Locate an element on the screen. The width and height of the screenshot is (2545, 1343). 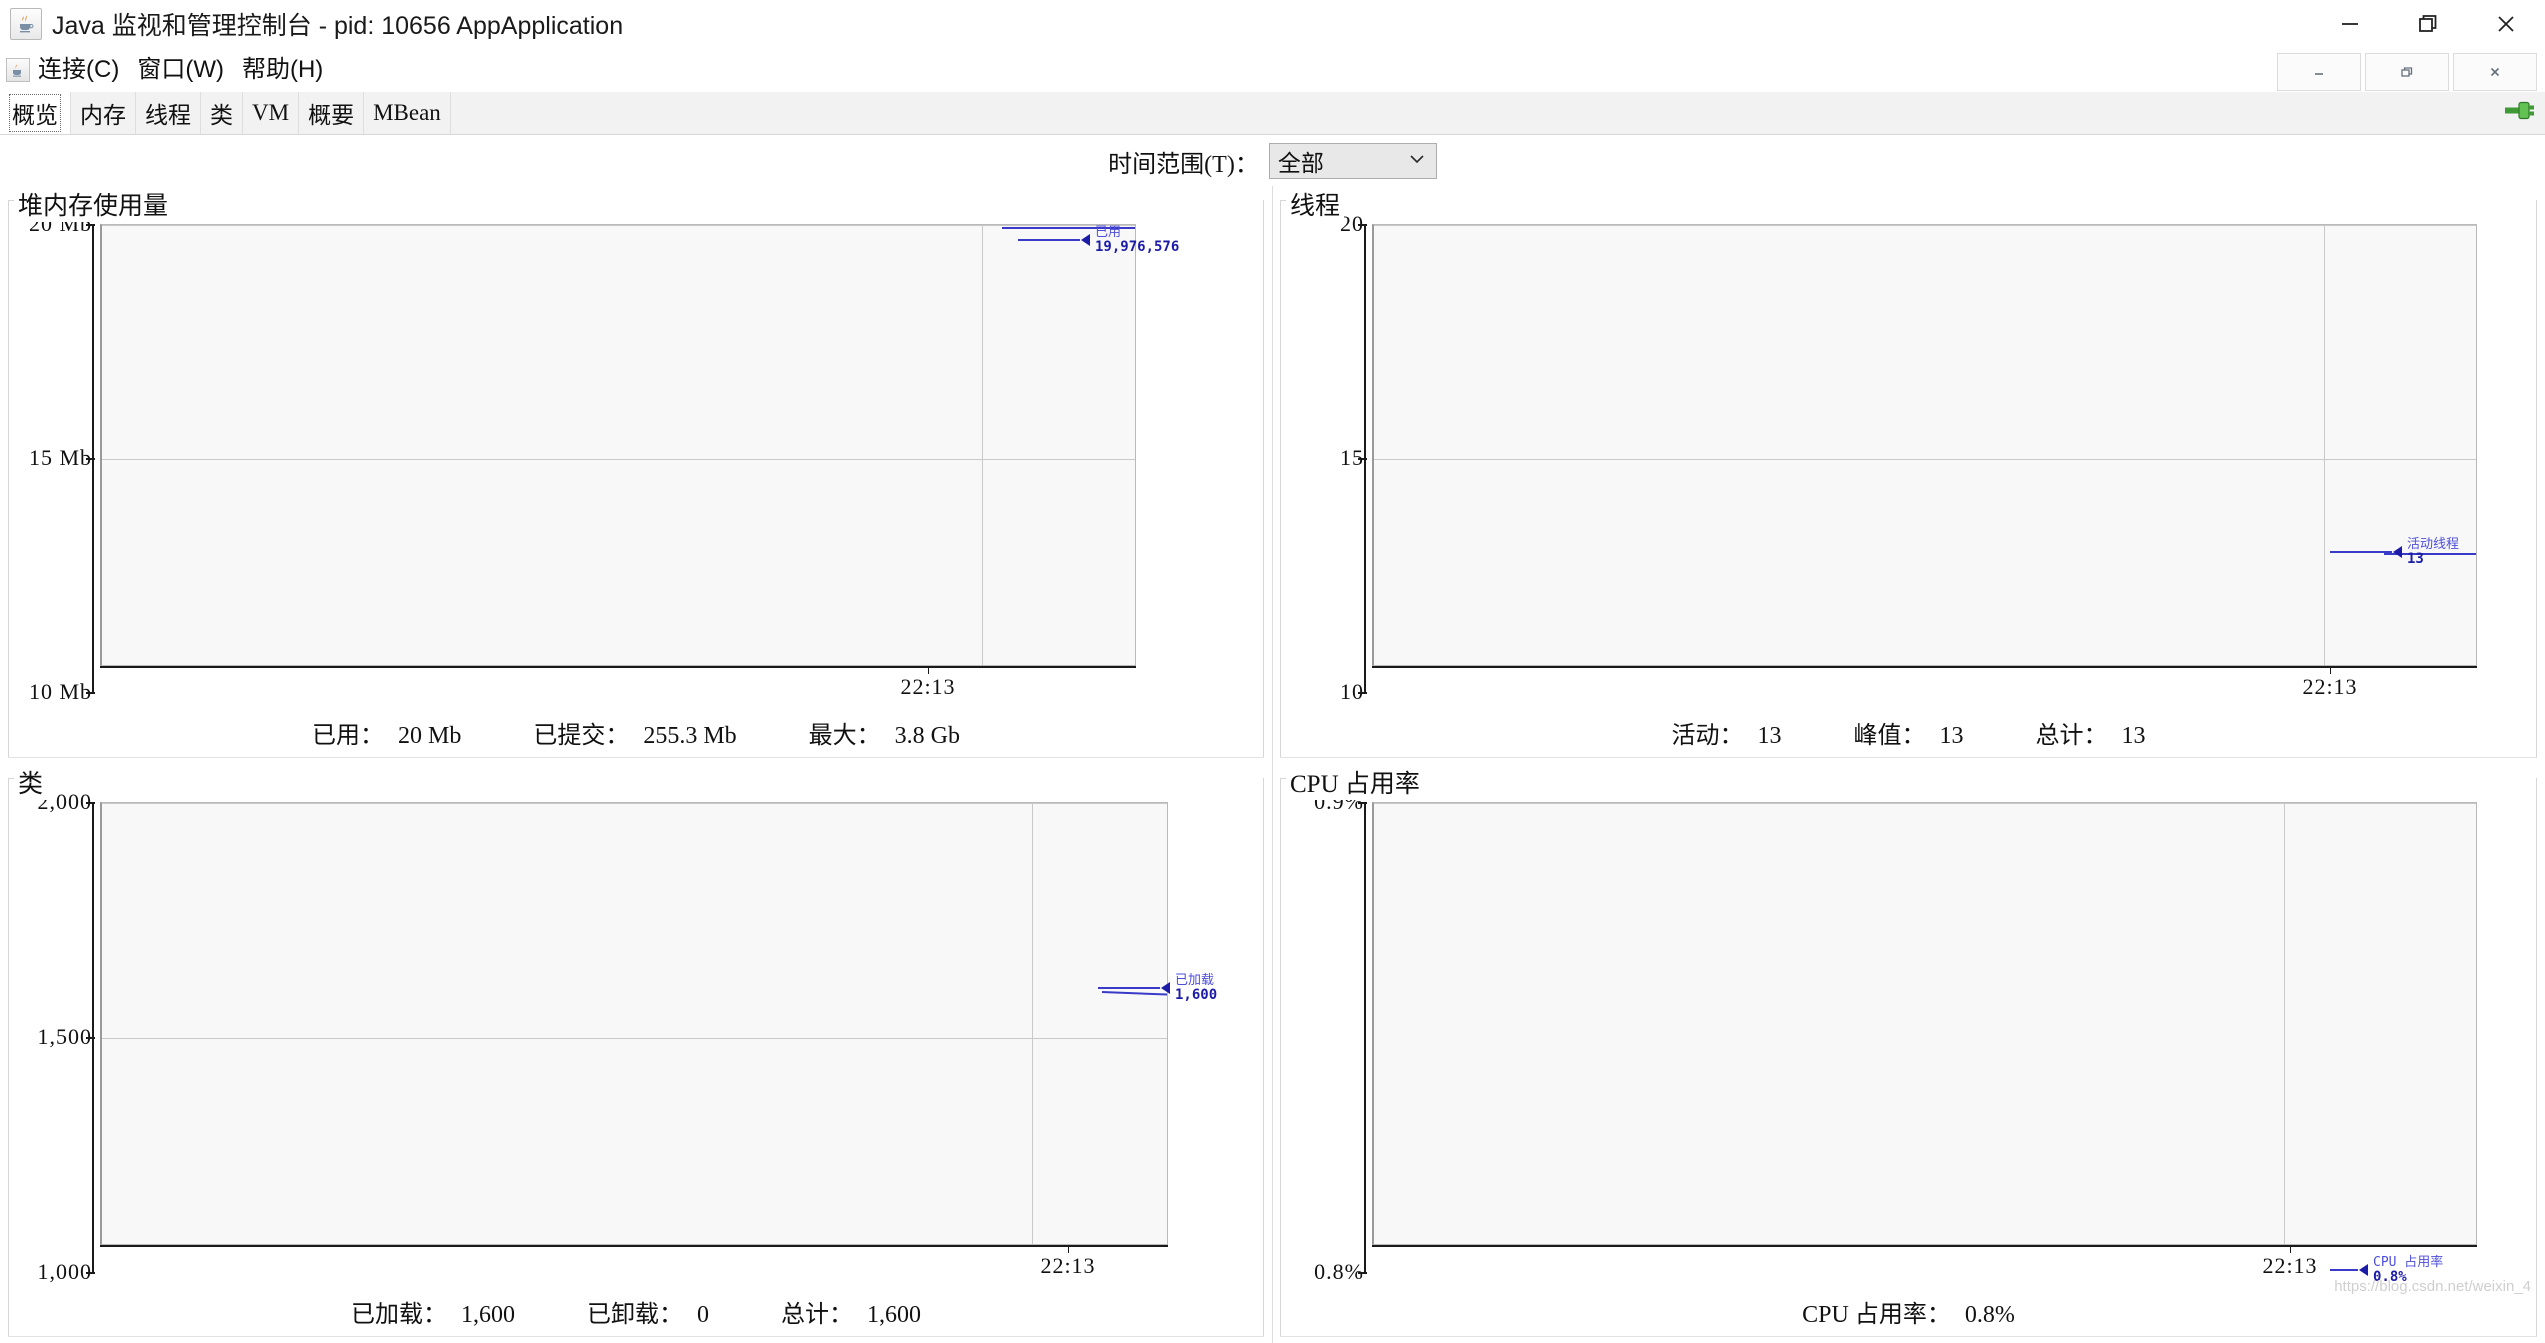
panel-heap-memory-title: 堆内存使用量 is located at coordinates (93, 204).